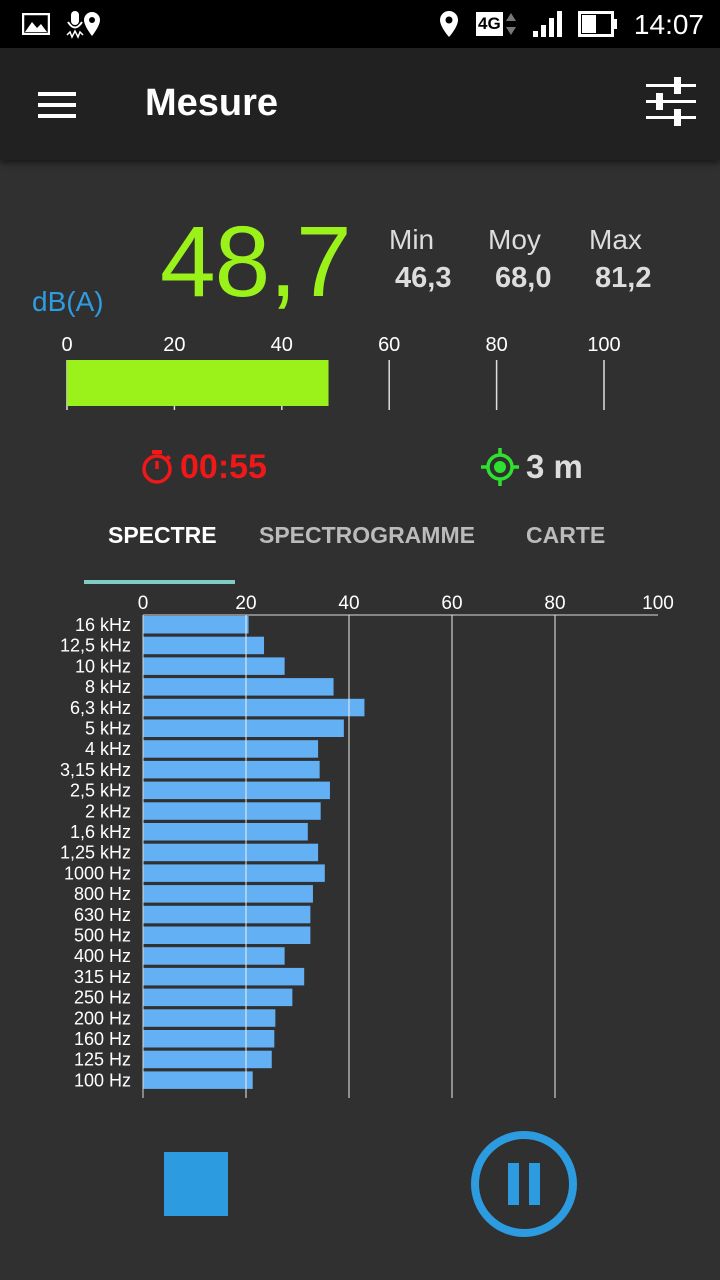 The height and width of the screenshot is (1280, 720). Describe the element at coordinates (367, 535) in the screenshot. I see `tab-spectrogramme: SPECTROGRAMME` at that location.